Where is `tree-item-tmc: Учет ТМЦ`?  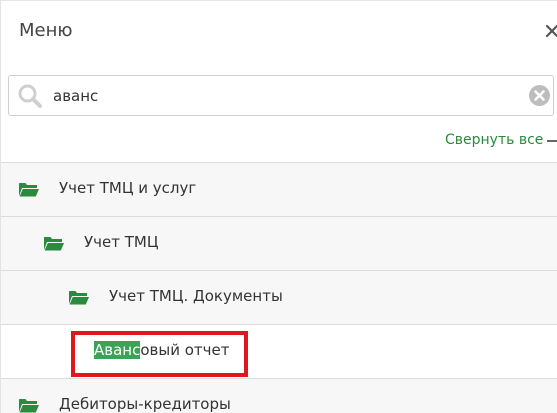 tree-item-tmc: Учет ТМЦ is located at coordinates (279, 243).